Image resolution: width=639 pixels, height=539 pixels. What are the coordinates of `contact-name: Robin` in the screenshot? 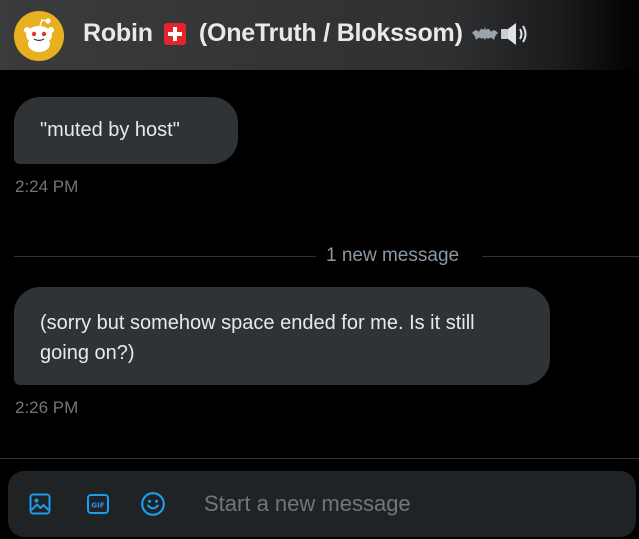 It's located at (118, 33).